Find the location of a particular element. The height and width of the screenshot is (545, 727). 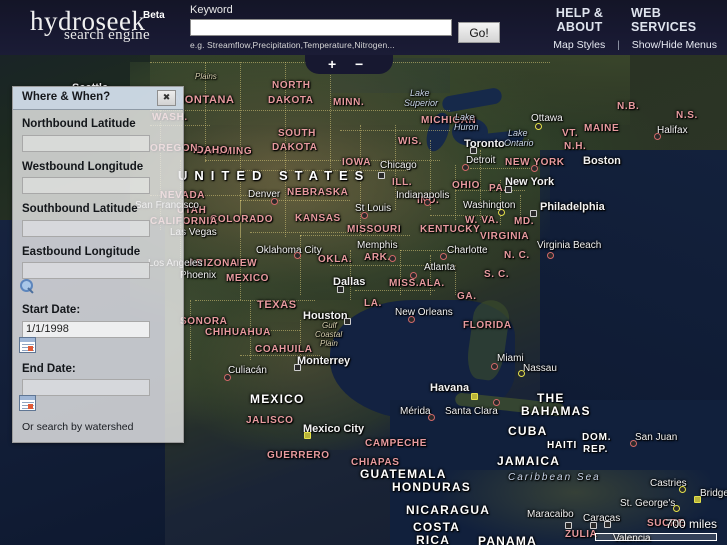

map-state-label: N.S. is located at coordinates (687, 115).